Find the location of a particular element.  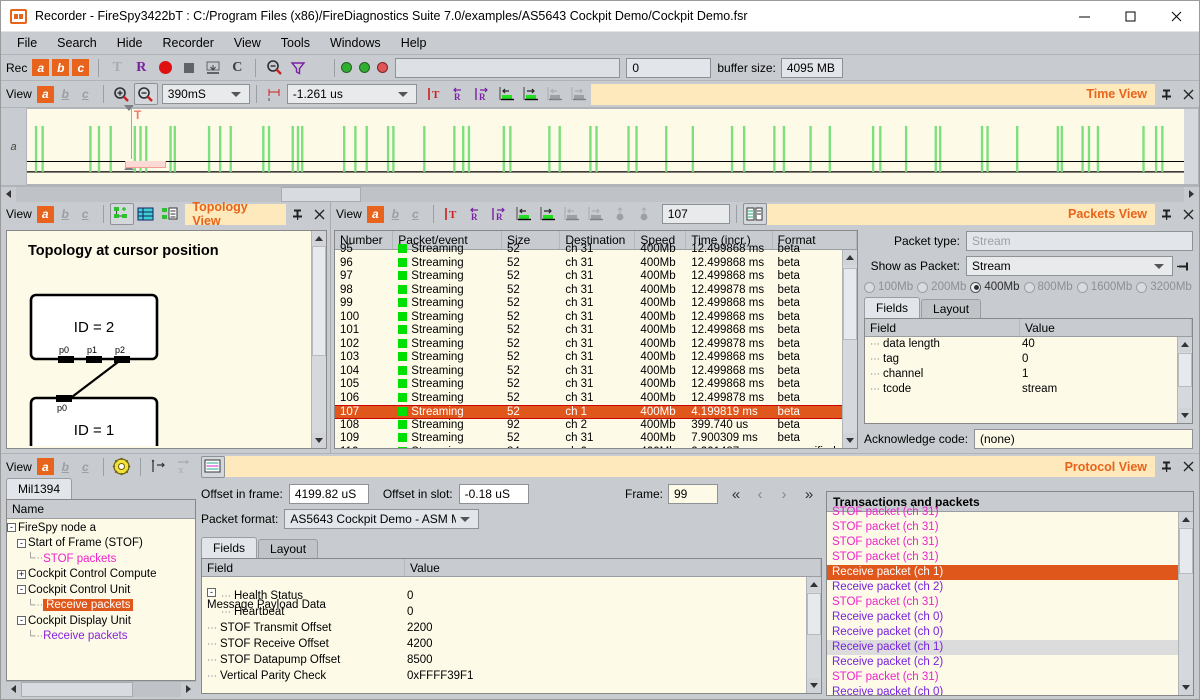

topology-channel-b: b is located at coordinates (65, 214).